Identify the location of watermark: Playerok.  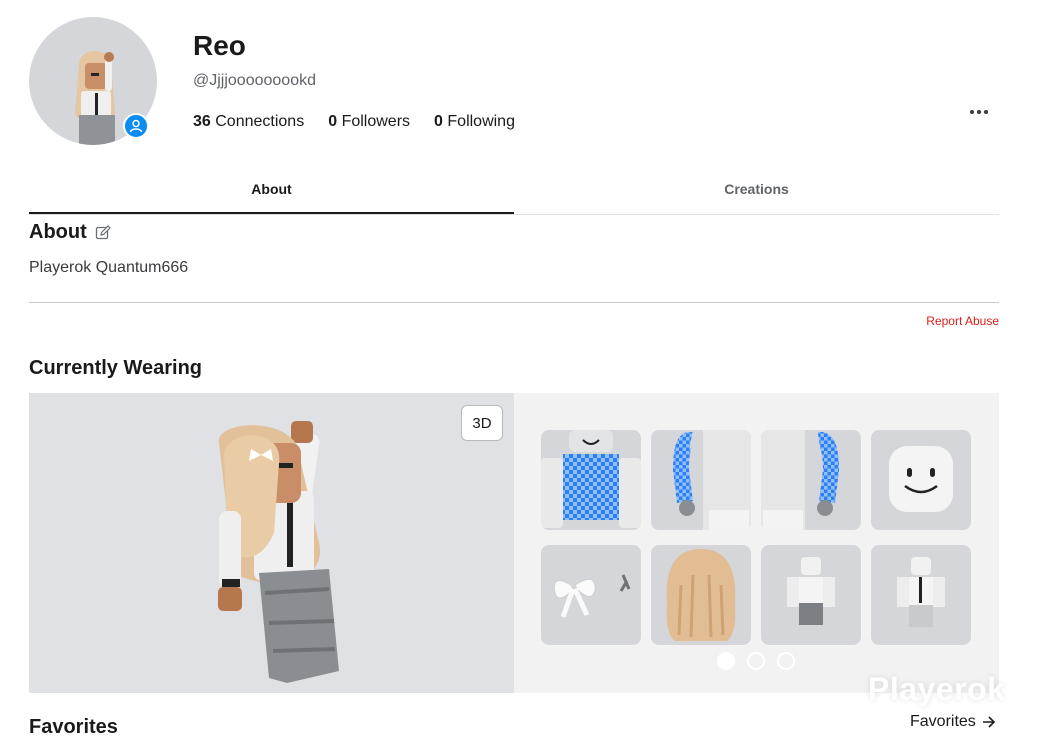
(937, 689).